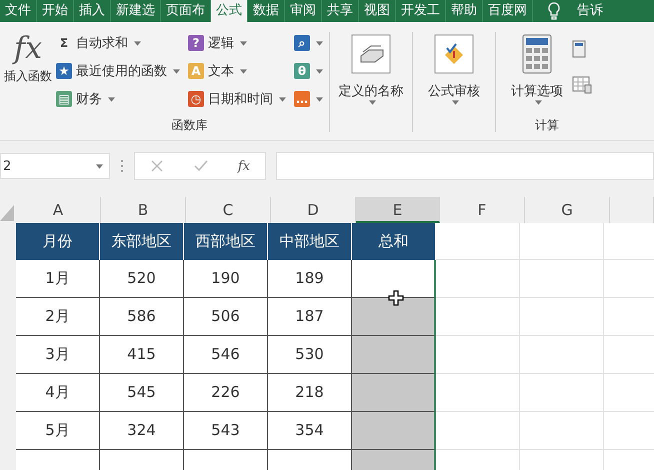 Image resolution: width=654 pixels, height=470 pixels. What do you see at coordinates (308, 43) in the screenshot?
I see `function-menu-button: ⌕` at bounding box center [308, 43].